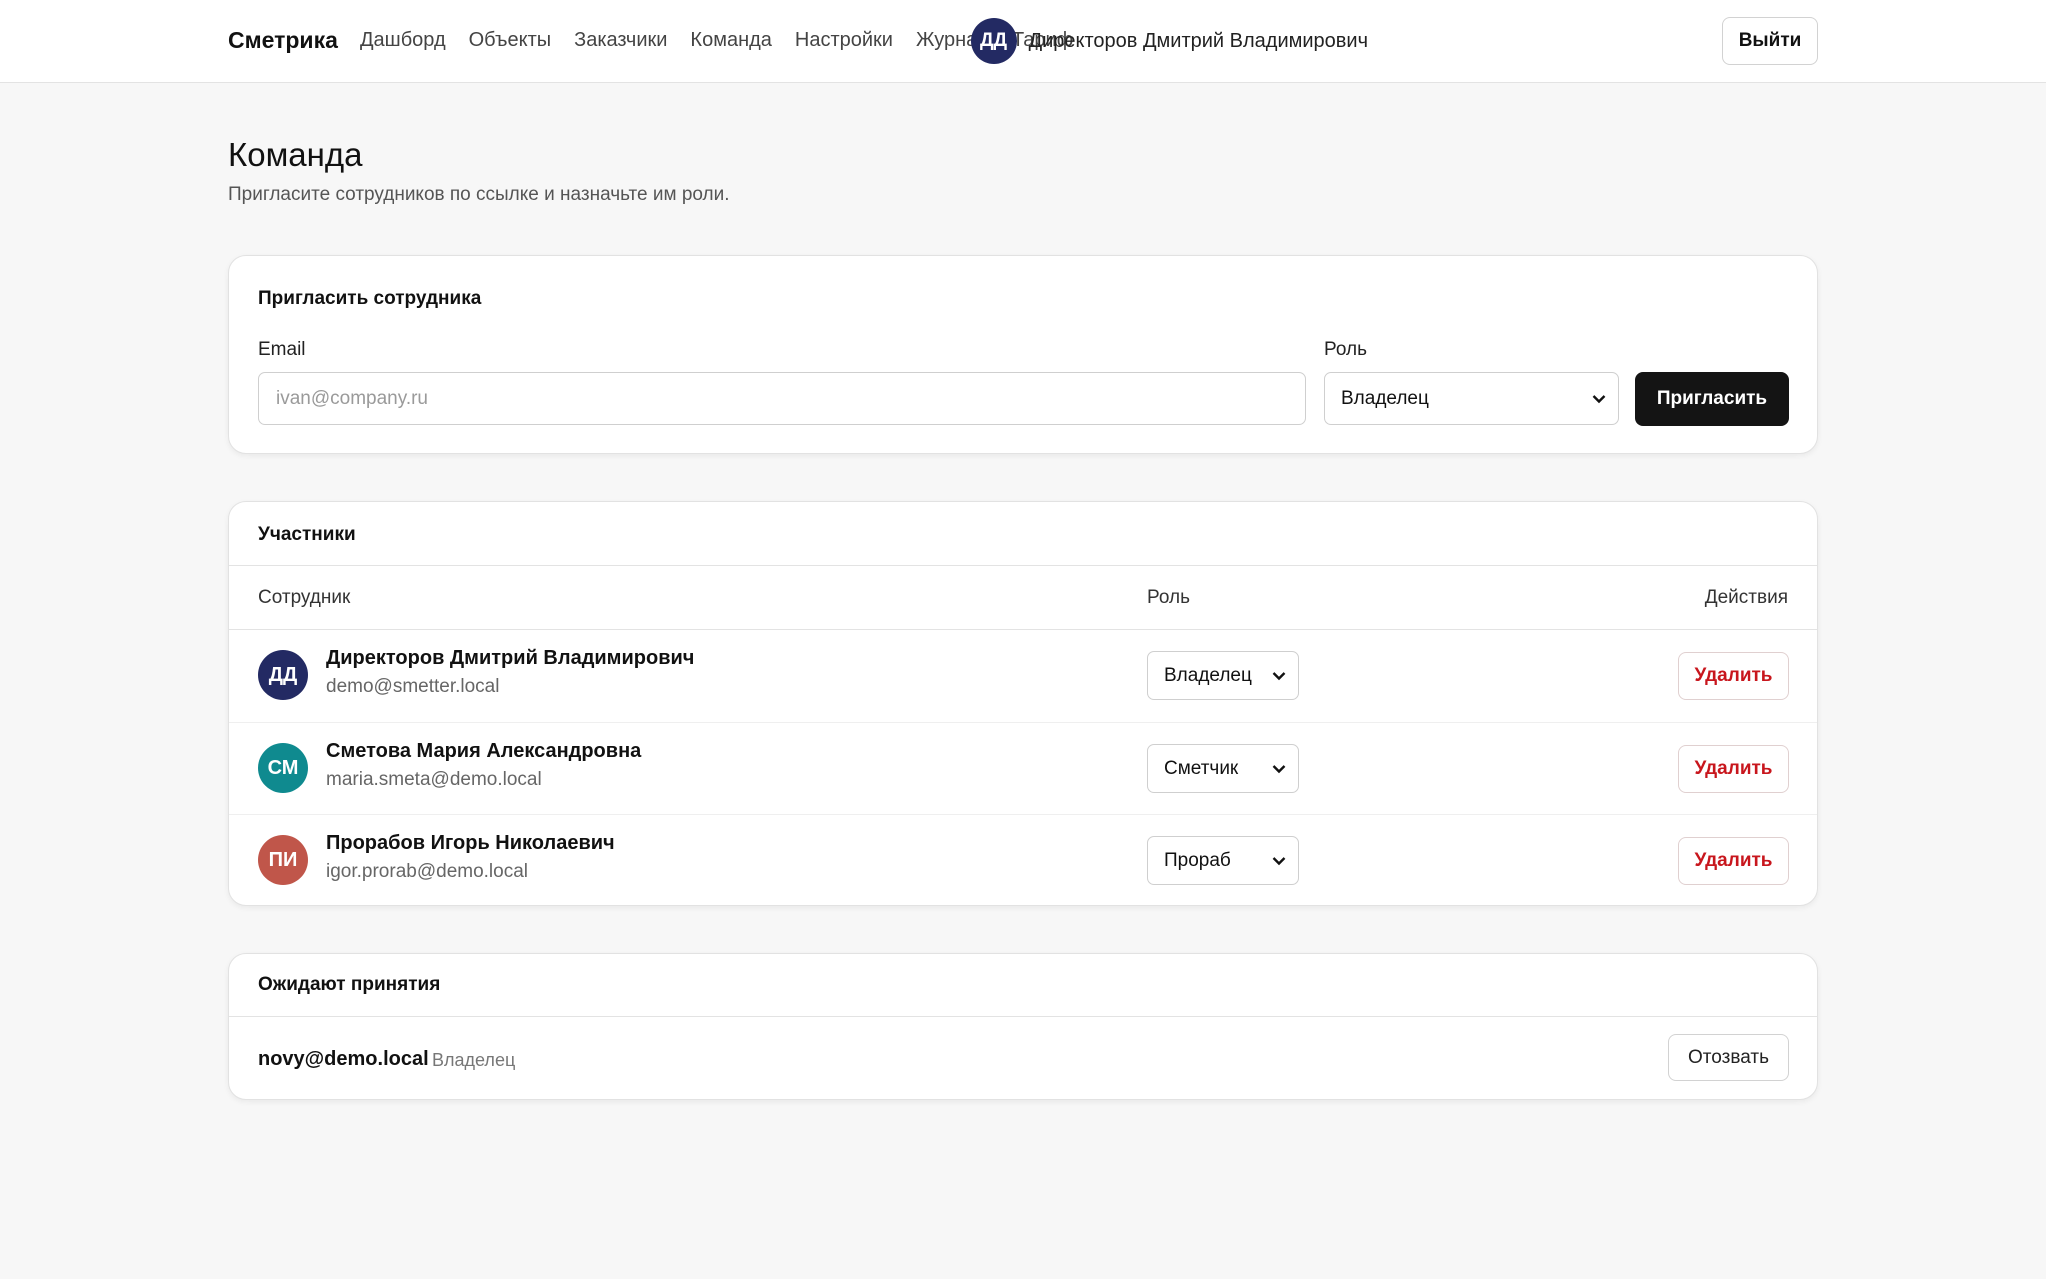 Image resolution: width=2046 pixels, height=1279 pixels. I want to click on member-role-select: Владелец, so click(1223, 675).